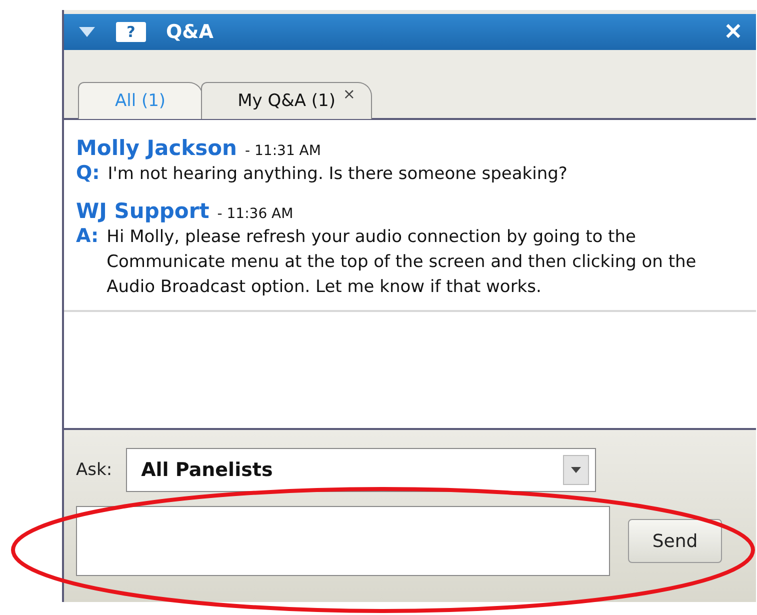  I want to click on author-name: Molly Jackson, so click(156, 148).